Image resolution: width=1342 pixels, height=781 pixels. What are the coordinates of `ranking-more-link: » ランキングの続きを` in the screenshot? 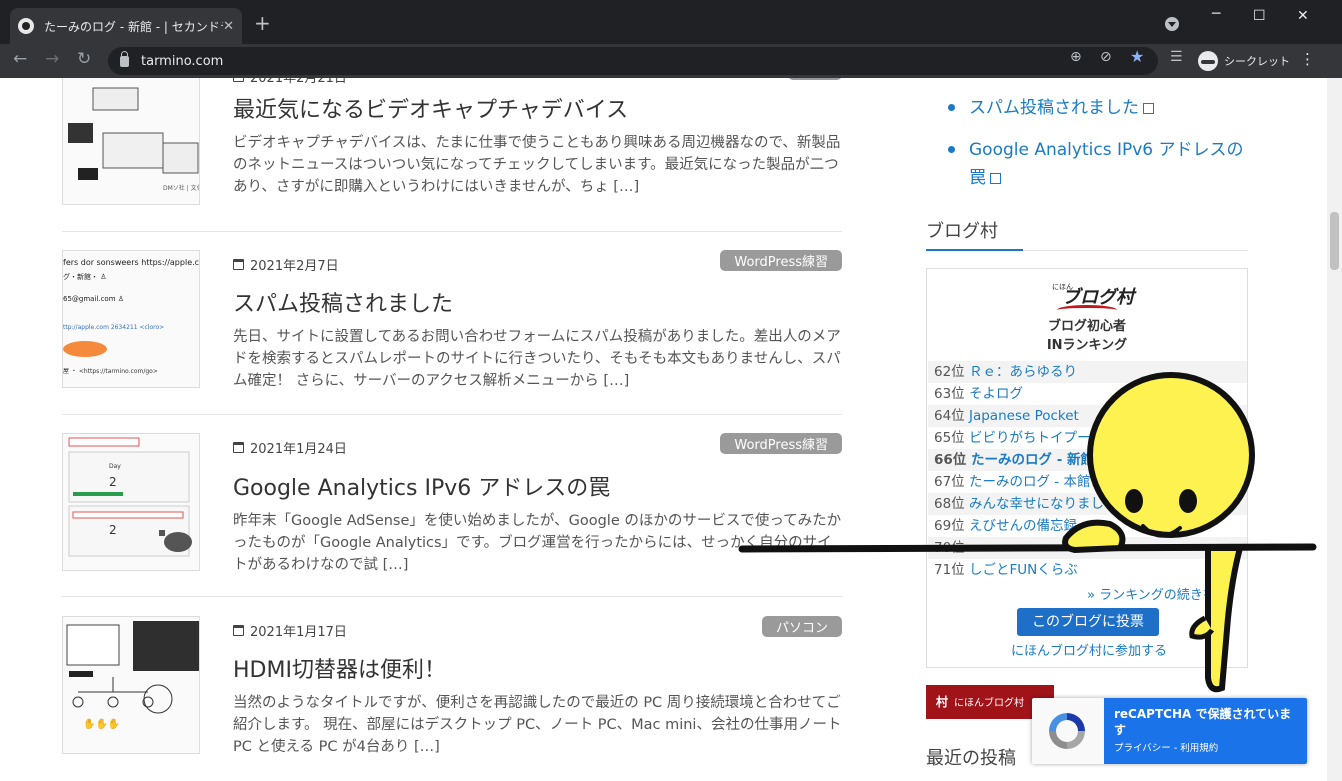 It's located at (1151, 593).